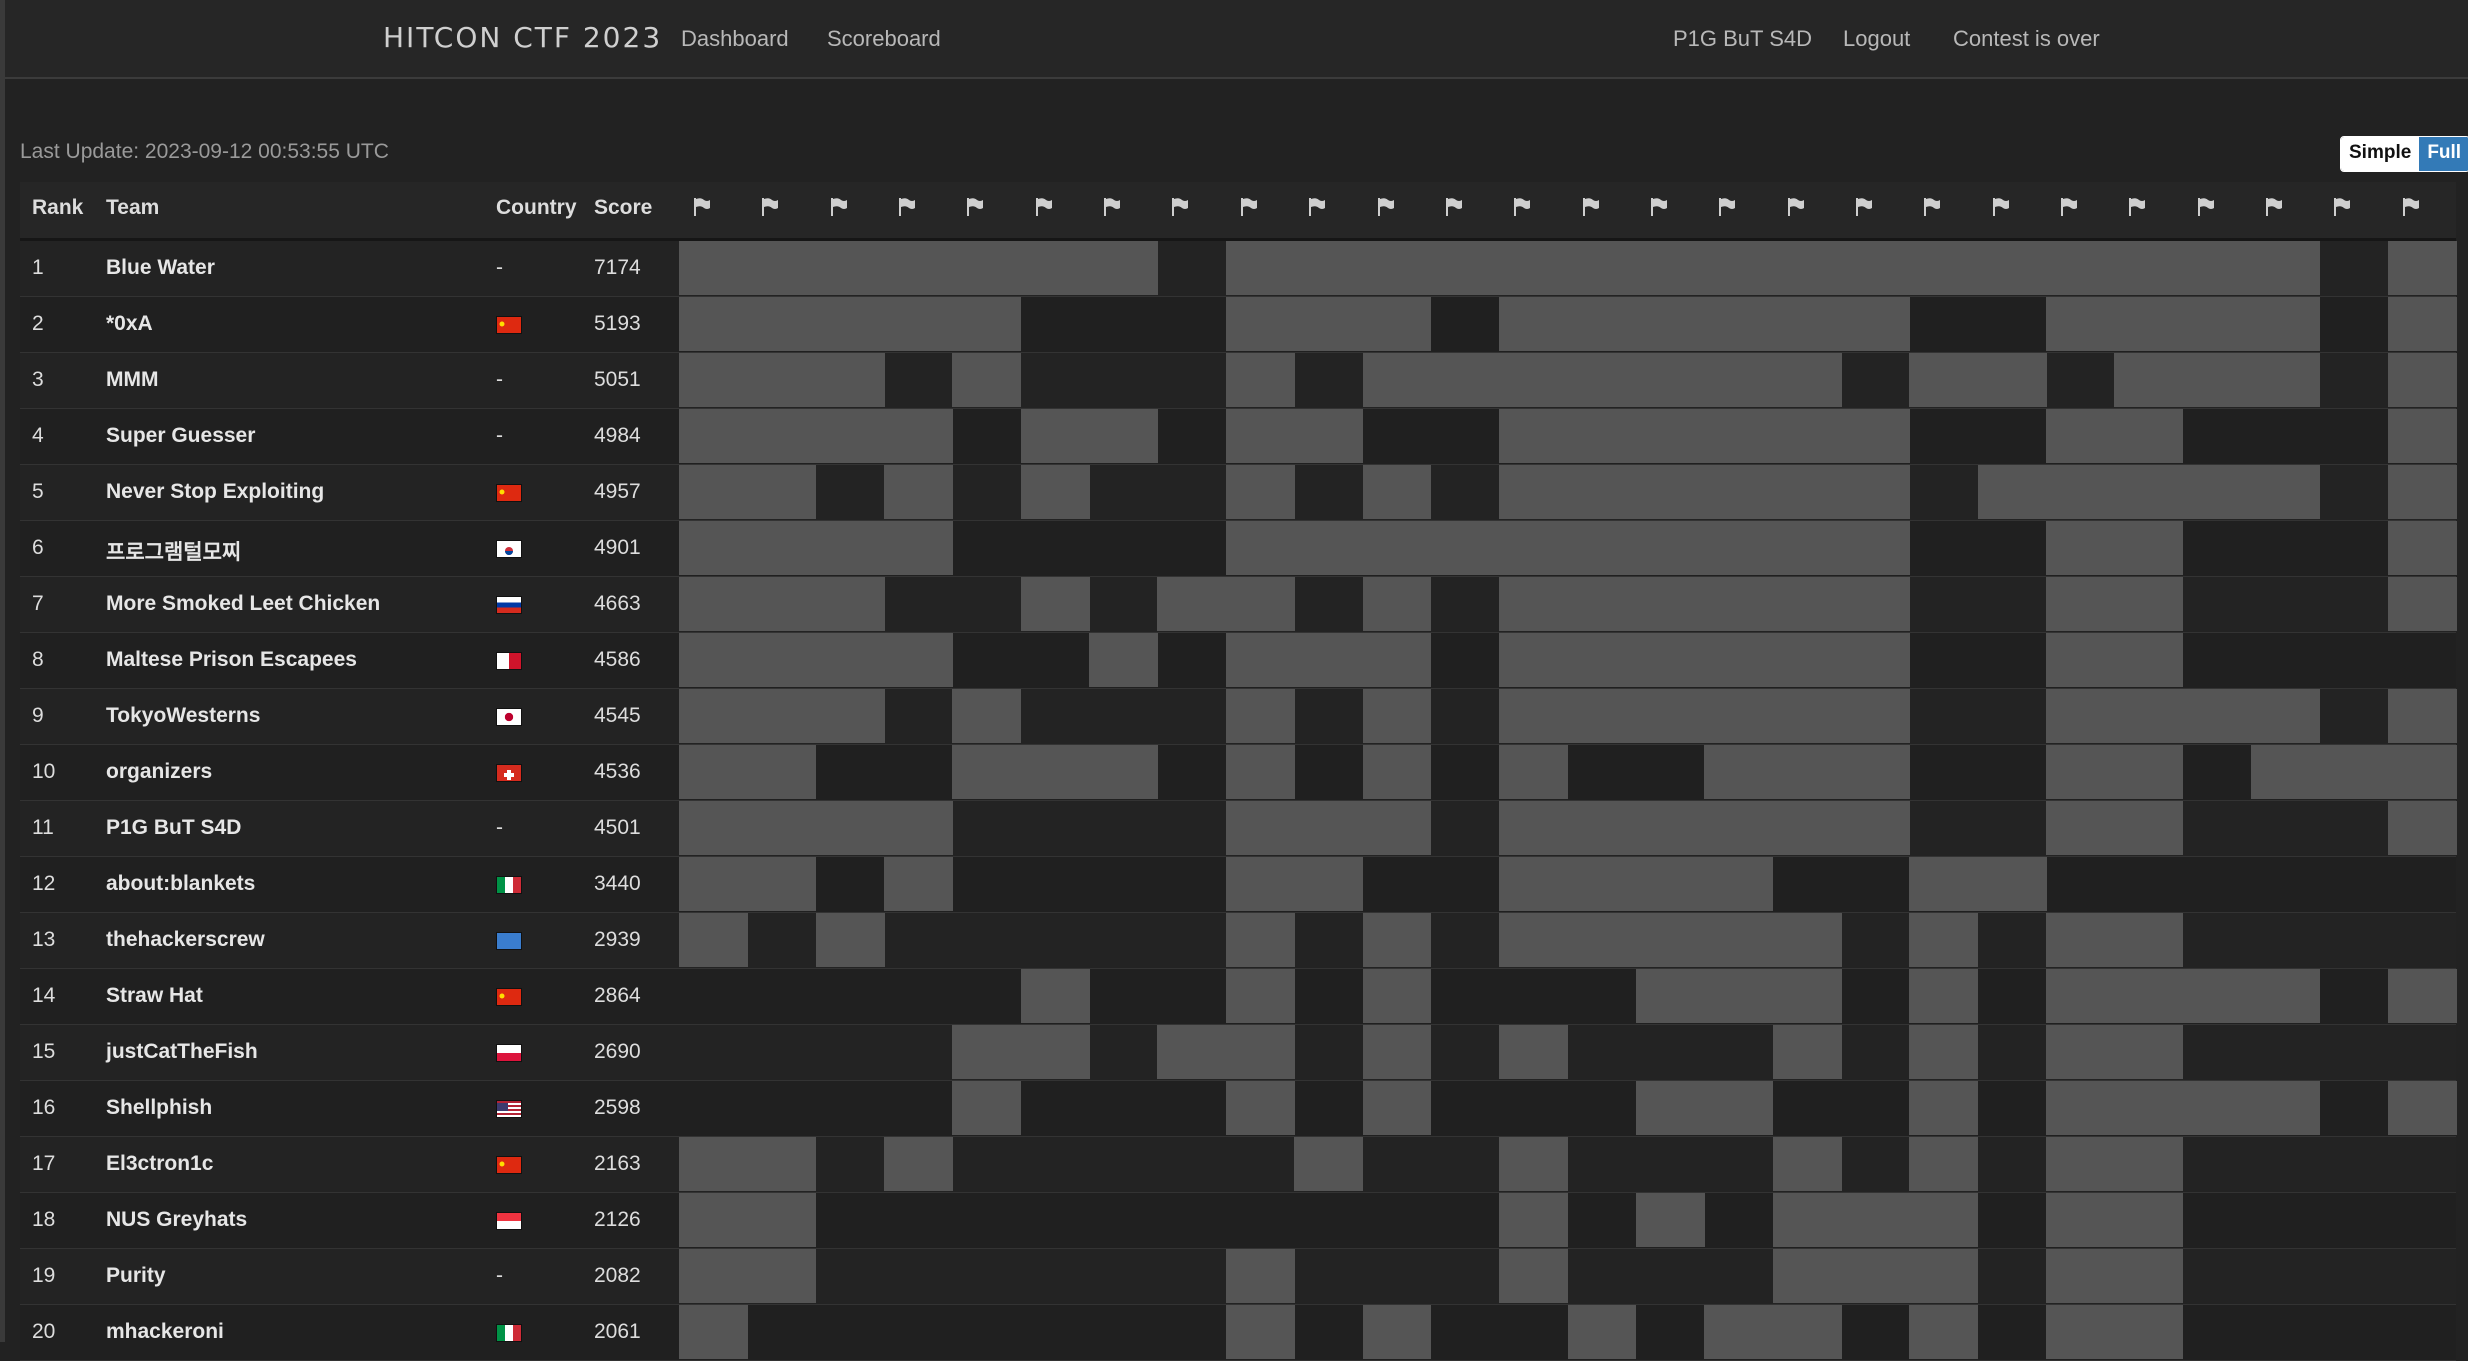 The width and height of the screenshot is (2468, 1361). I want to click on team-name-link: Maltese Prison Escapees, so click(231, 660).